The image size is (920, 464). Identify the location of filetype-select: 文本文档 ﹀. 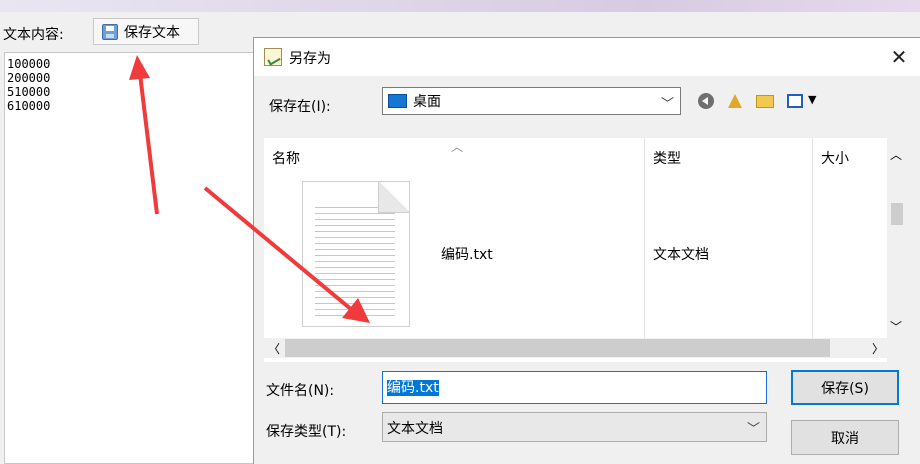
(574, 427).